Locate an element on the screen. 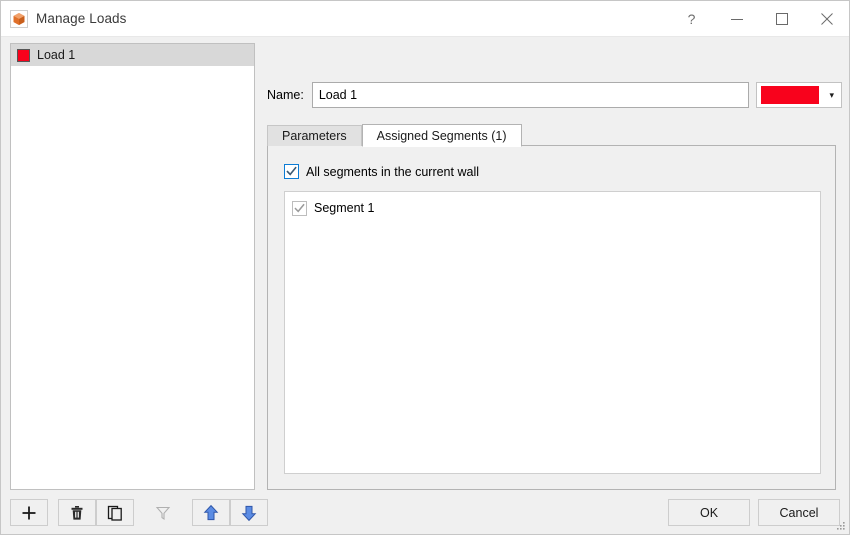 This screenshot has width=850, height=535. close-button is located at coordinates (826, 18).